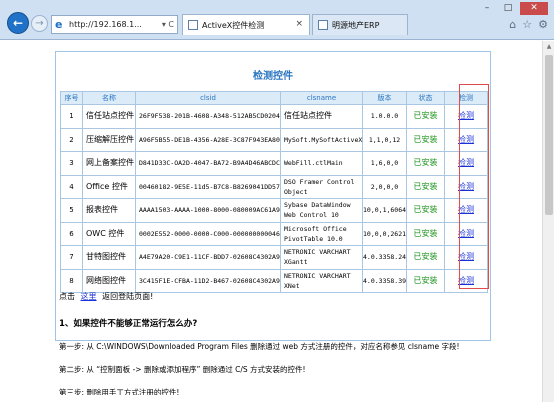 The width and height of the screenshot is (554, 402). I want to click on tab-erp: 明源地产ERP, so click(360, 24).